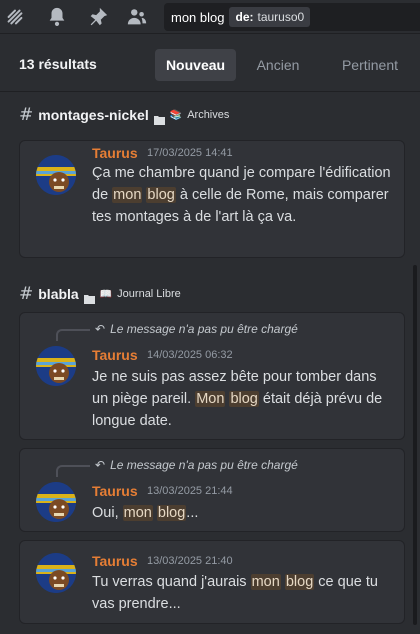 Image resolution: width=420 pixels, height=634 pixels. I want to click on channel-name: montages-nickel, so click(93, 115).